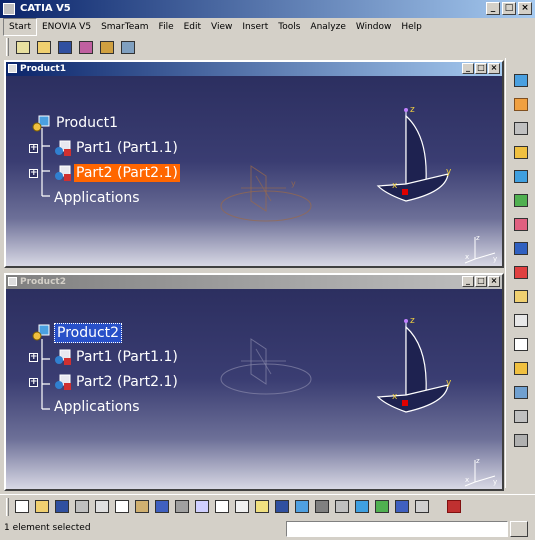  I want to click on axis-label-y: y, so click(449, 383).